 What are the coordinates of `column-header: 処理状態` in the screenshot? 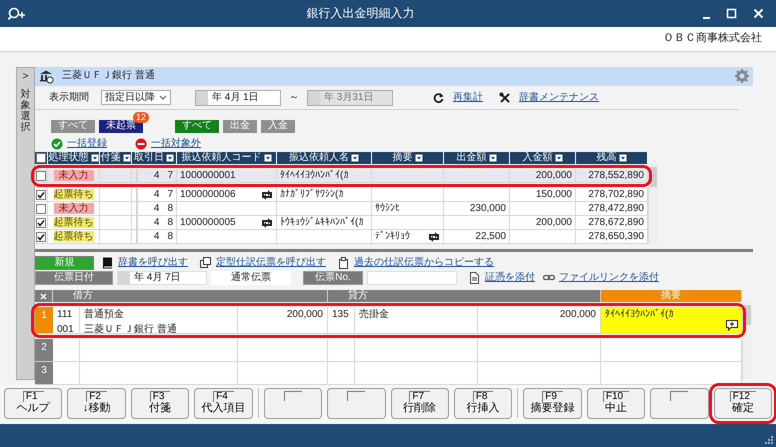 It's located at (74, 158).